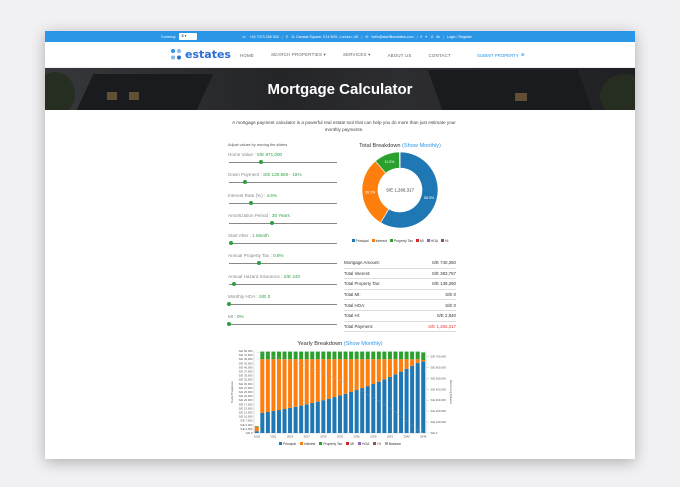 This screenshot has height=487, width=680. What do you see at coordinates (187, 36) in the screenshot?
I see `currency-select: $ ▾` at bounding box center [187, 36].